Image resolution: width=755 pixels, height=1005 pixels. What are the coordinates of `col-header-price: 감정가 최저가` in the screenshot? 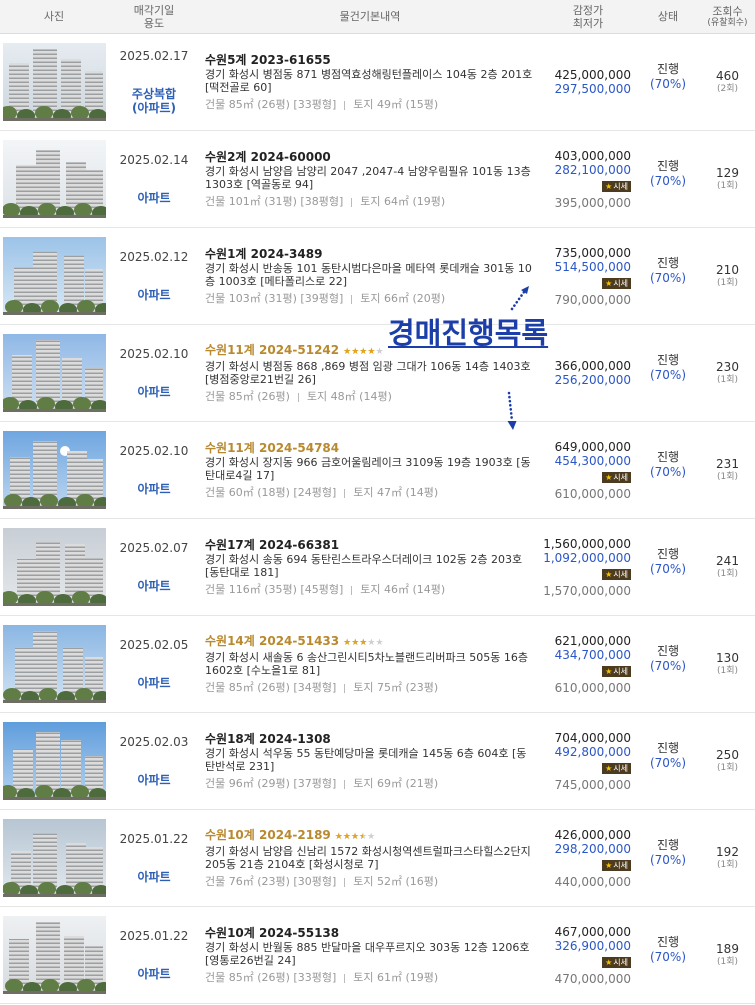 It's located at (588, 16).